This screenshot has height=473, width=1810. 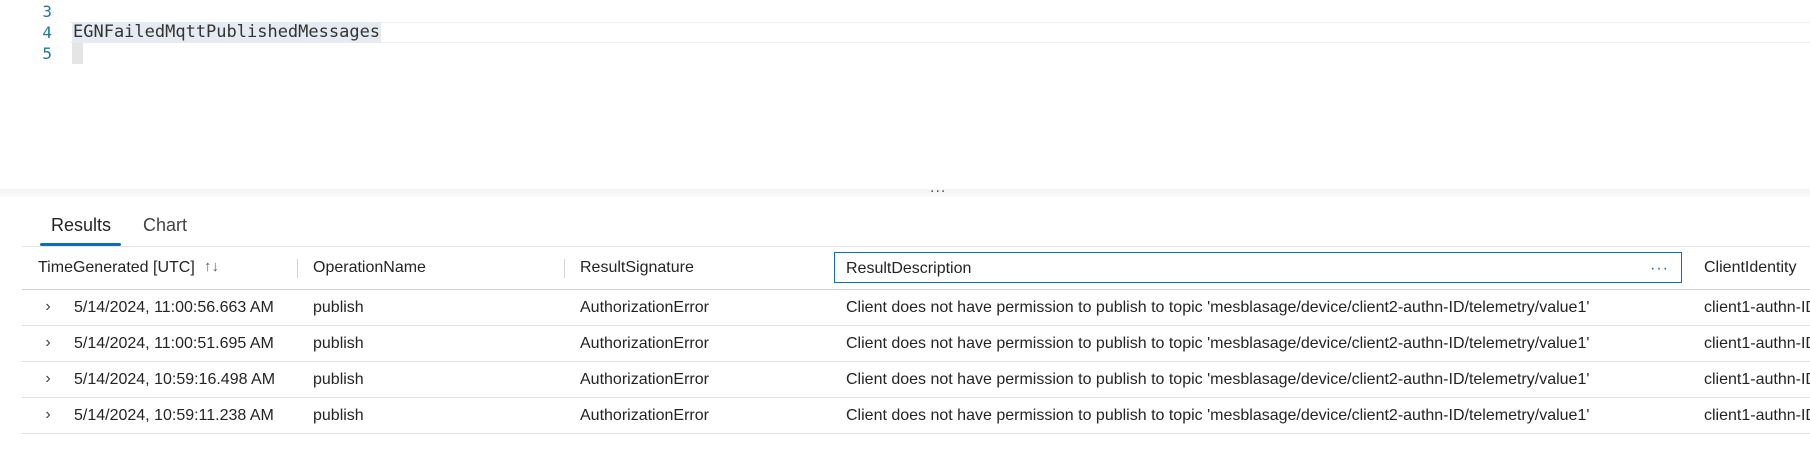 What do you see at coordinates (909, 268) in the screenshot?
I see `column-header-label: ResultDescription` at bounding box center [909, 268].